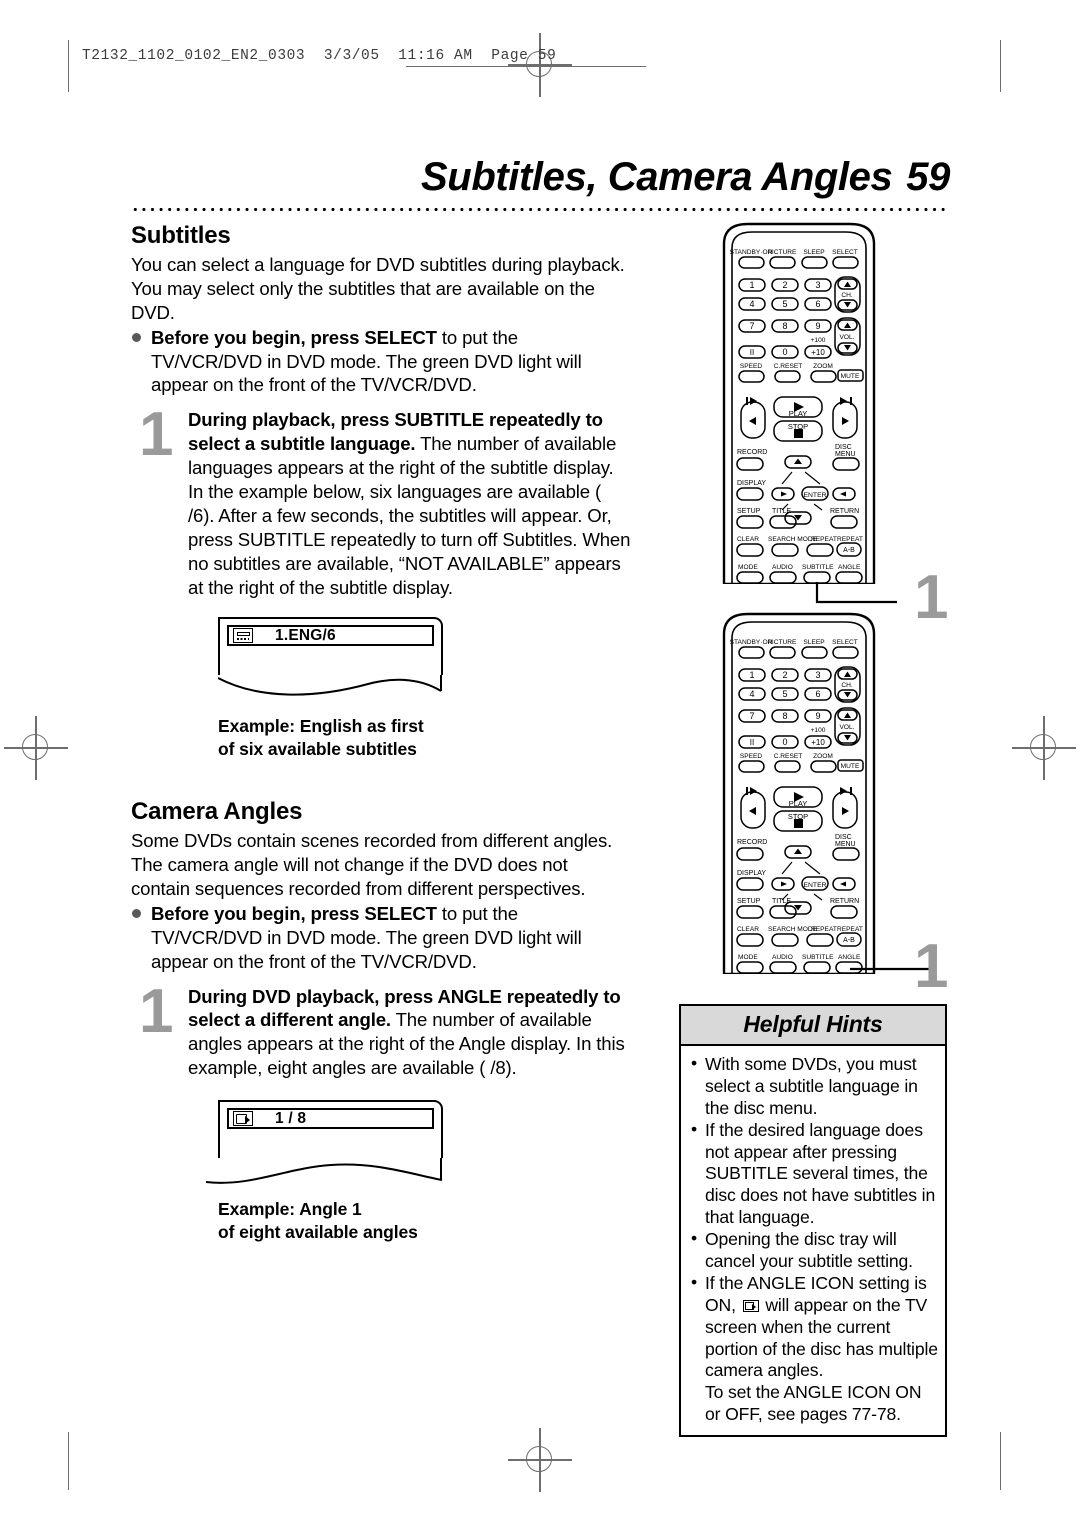 This screenshot has height=1528, width=1080. What do you see at coordinates (748, 929) in the screenshot?
I see `svg-text: CLEAR` at bounding box center [748, 929].